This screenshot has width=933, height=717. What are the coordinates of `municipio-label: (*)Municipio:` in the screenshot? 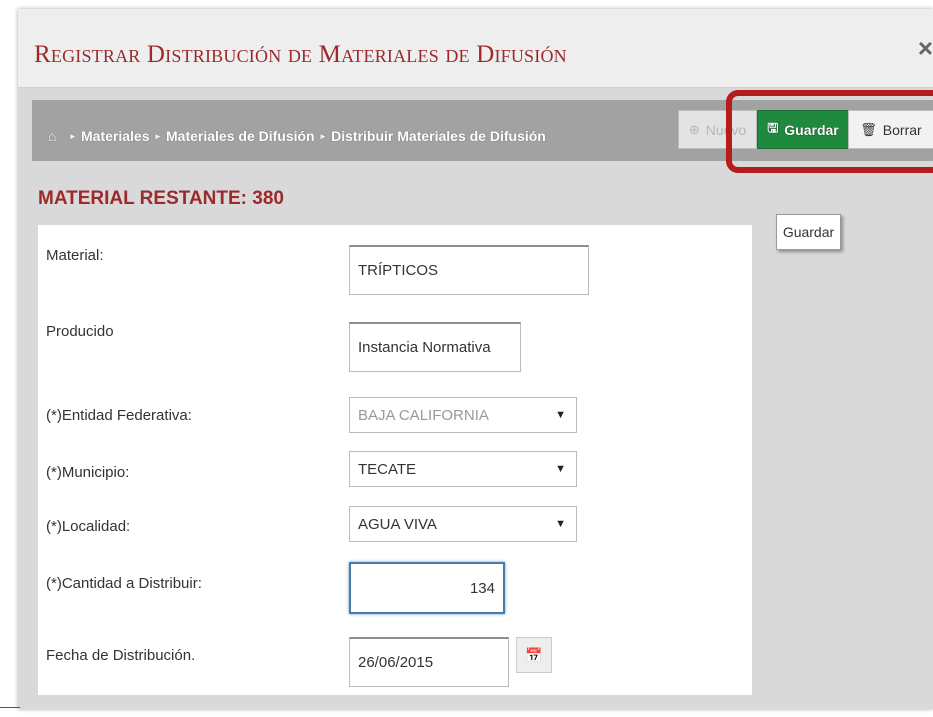 It's located at (88, 472).